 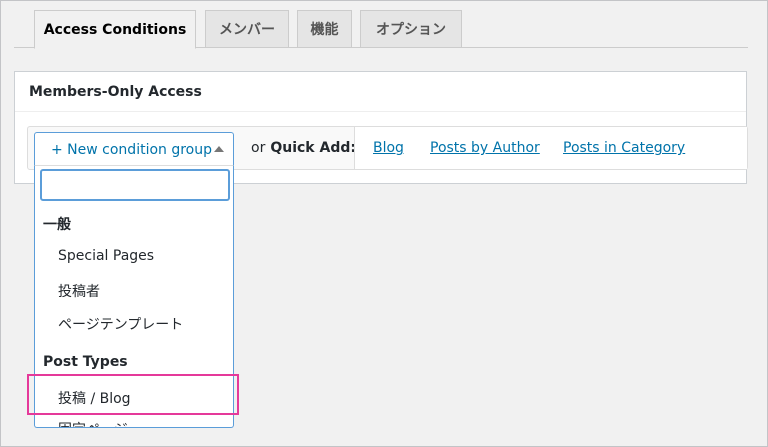 I want to click on quick-add-links: Blog Posts by Author Posts in Category, so click(x=550, y=148).